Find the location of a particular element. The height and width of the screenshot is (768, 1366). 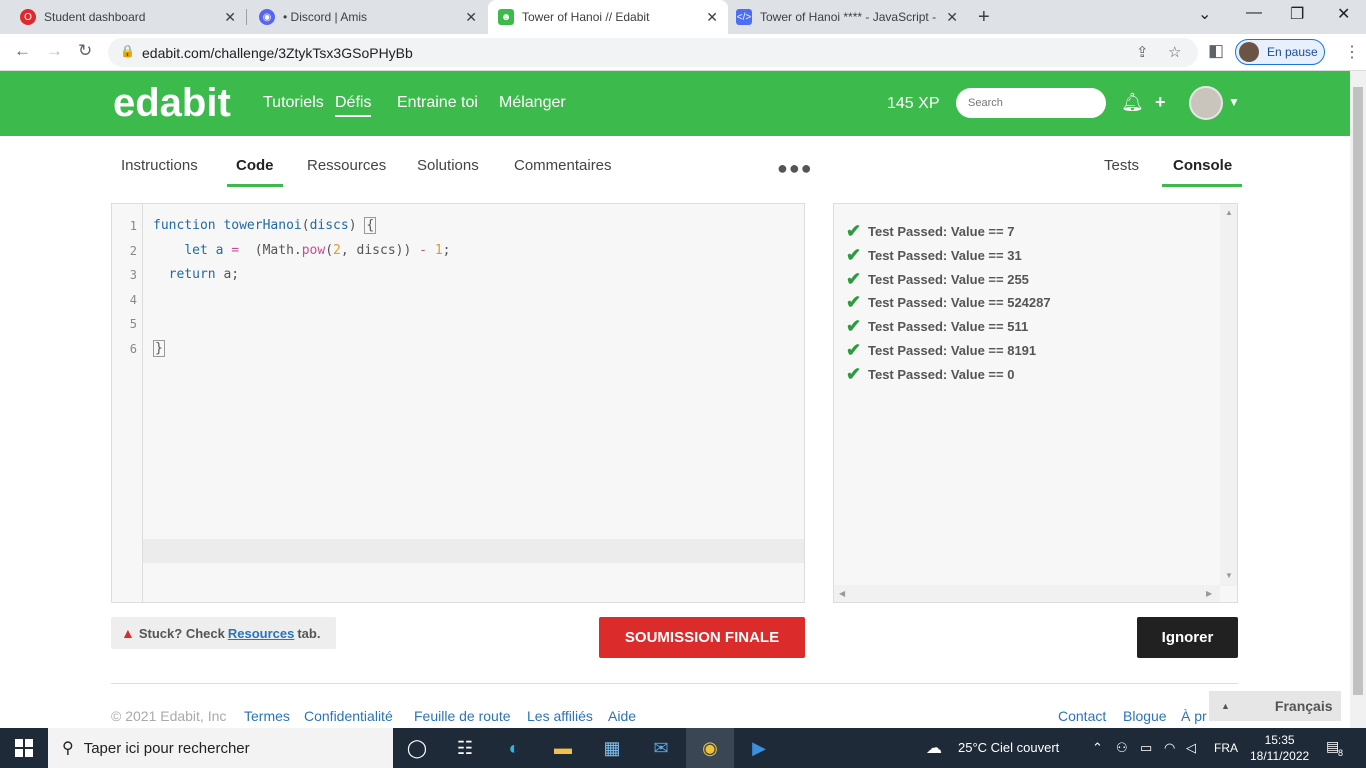

footer-link-feuille-de-route: Feuille de route is located at coordinates (462, 716).